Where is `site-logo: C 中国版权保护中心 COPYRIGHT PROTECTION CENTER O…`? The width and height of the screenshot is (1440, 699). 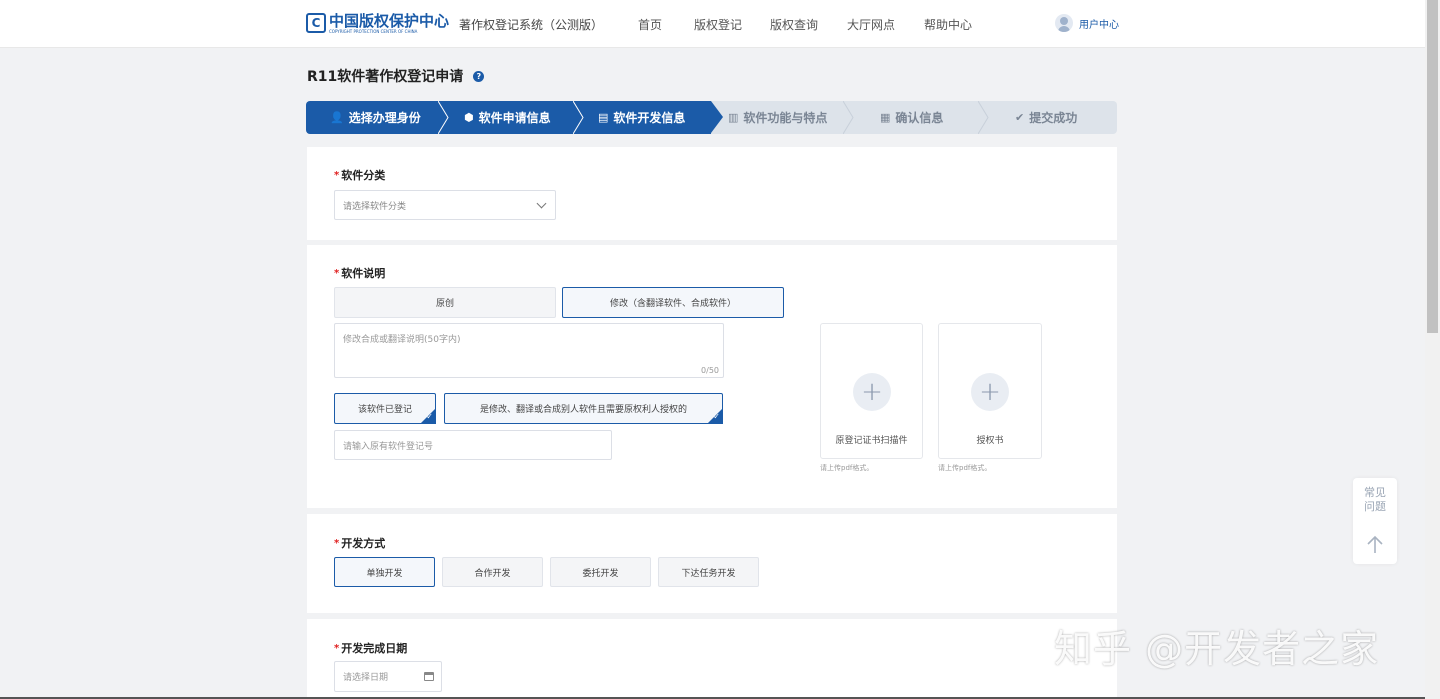
site-logo: C 中国版权保护中心 COPYRIGHT PROTECTION CENTER O… is located at coordinates (377, 23).